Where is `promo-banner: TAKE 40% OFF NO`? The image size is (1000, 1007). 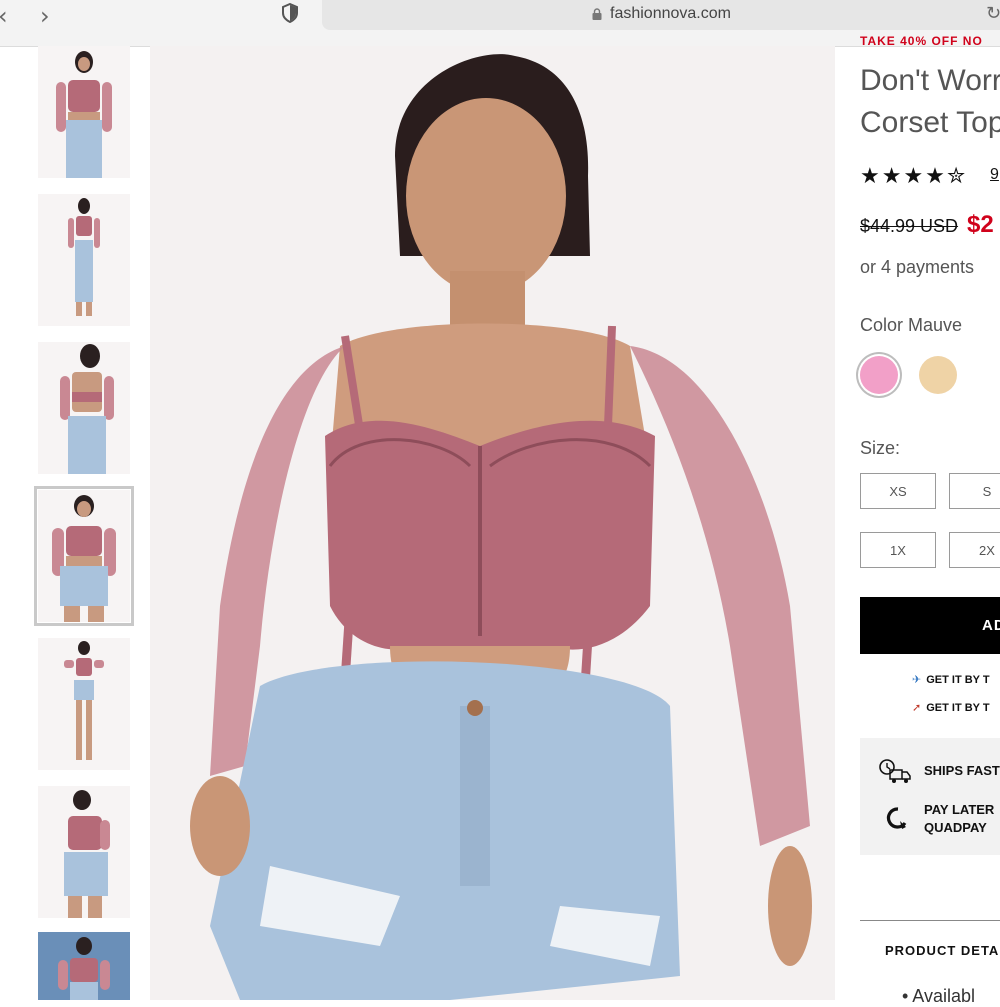 promo-banner: TAKE 40% OFF NO is located at coordinates (921, 41).